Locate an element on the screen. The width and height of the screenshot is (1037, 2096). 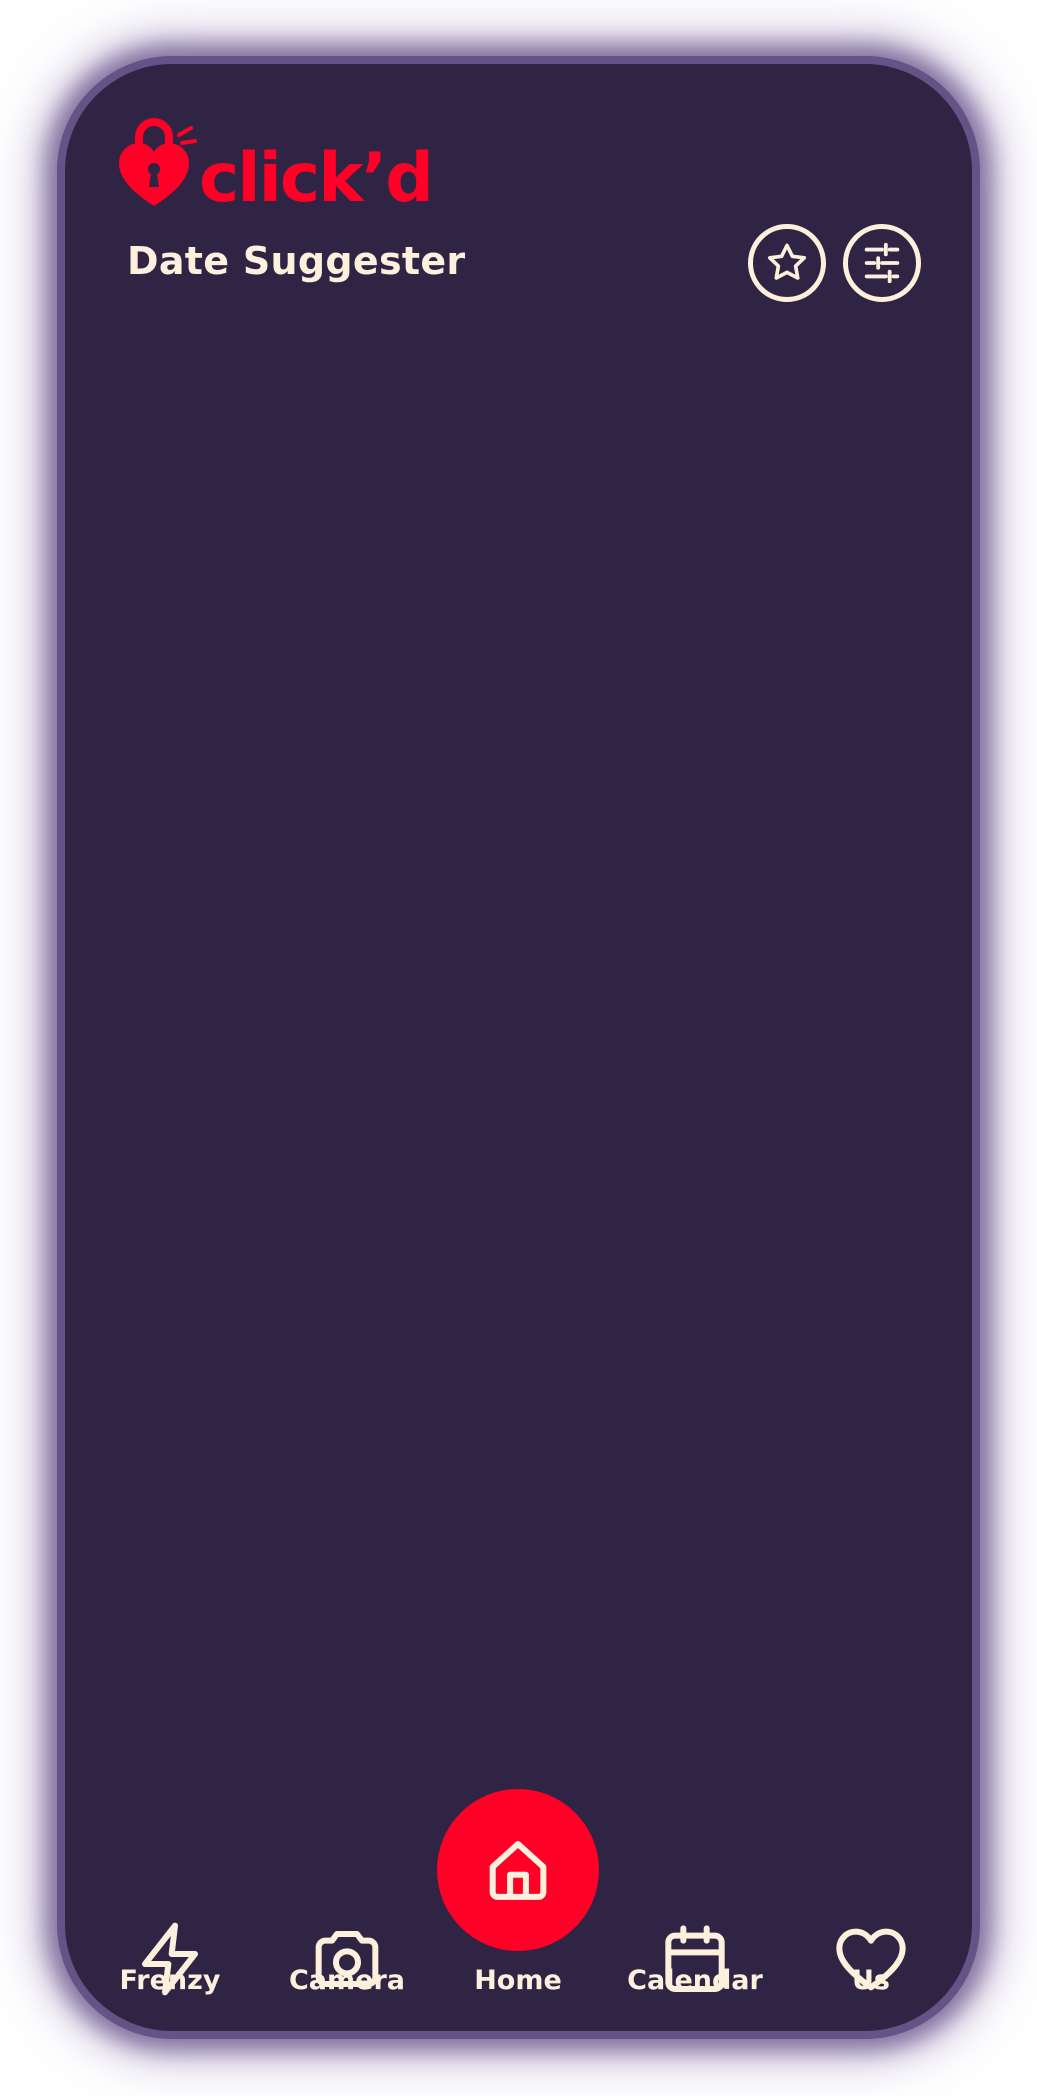
nav-item-home: Home is located at coordinates (518, 1904).